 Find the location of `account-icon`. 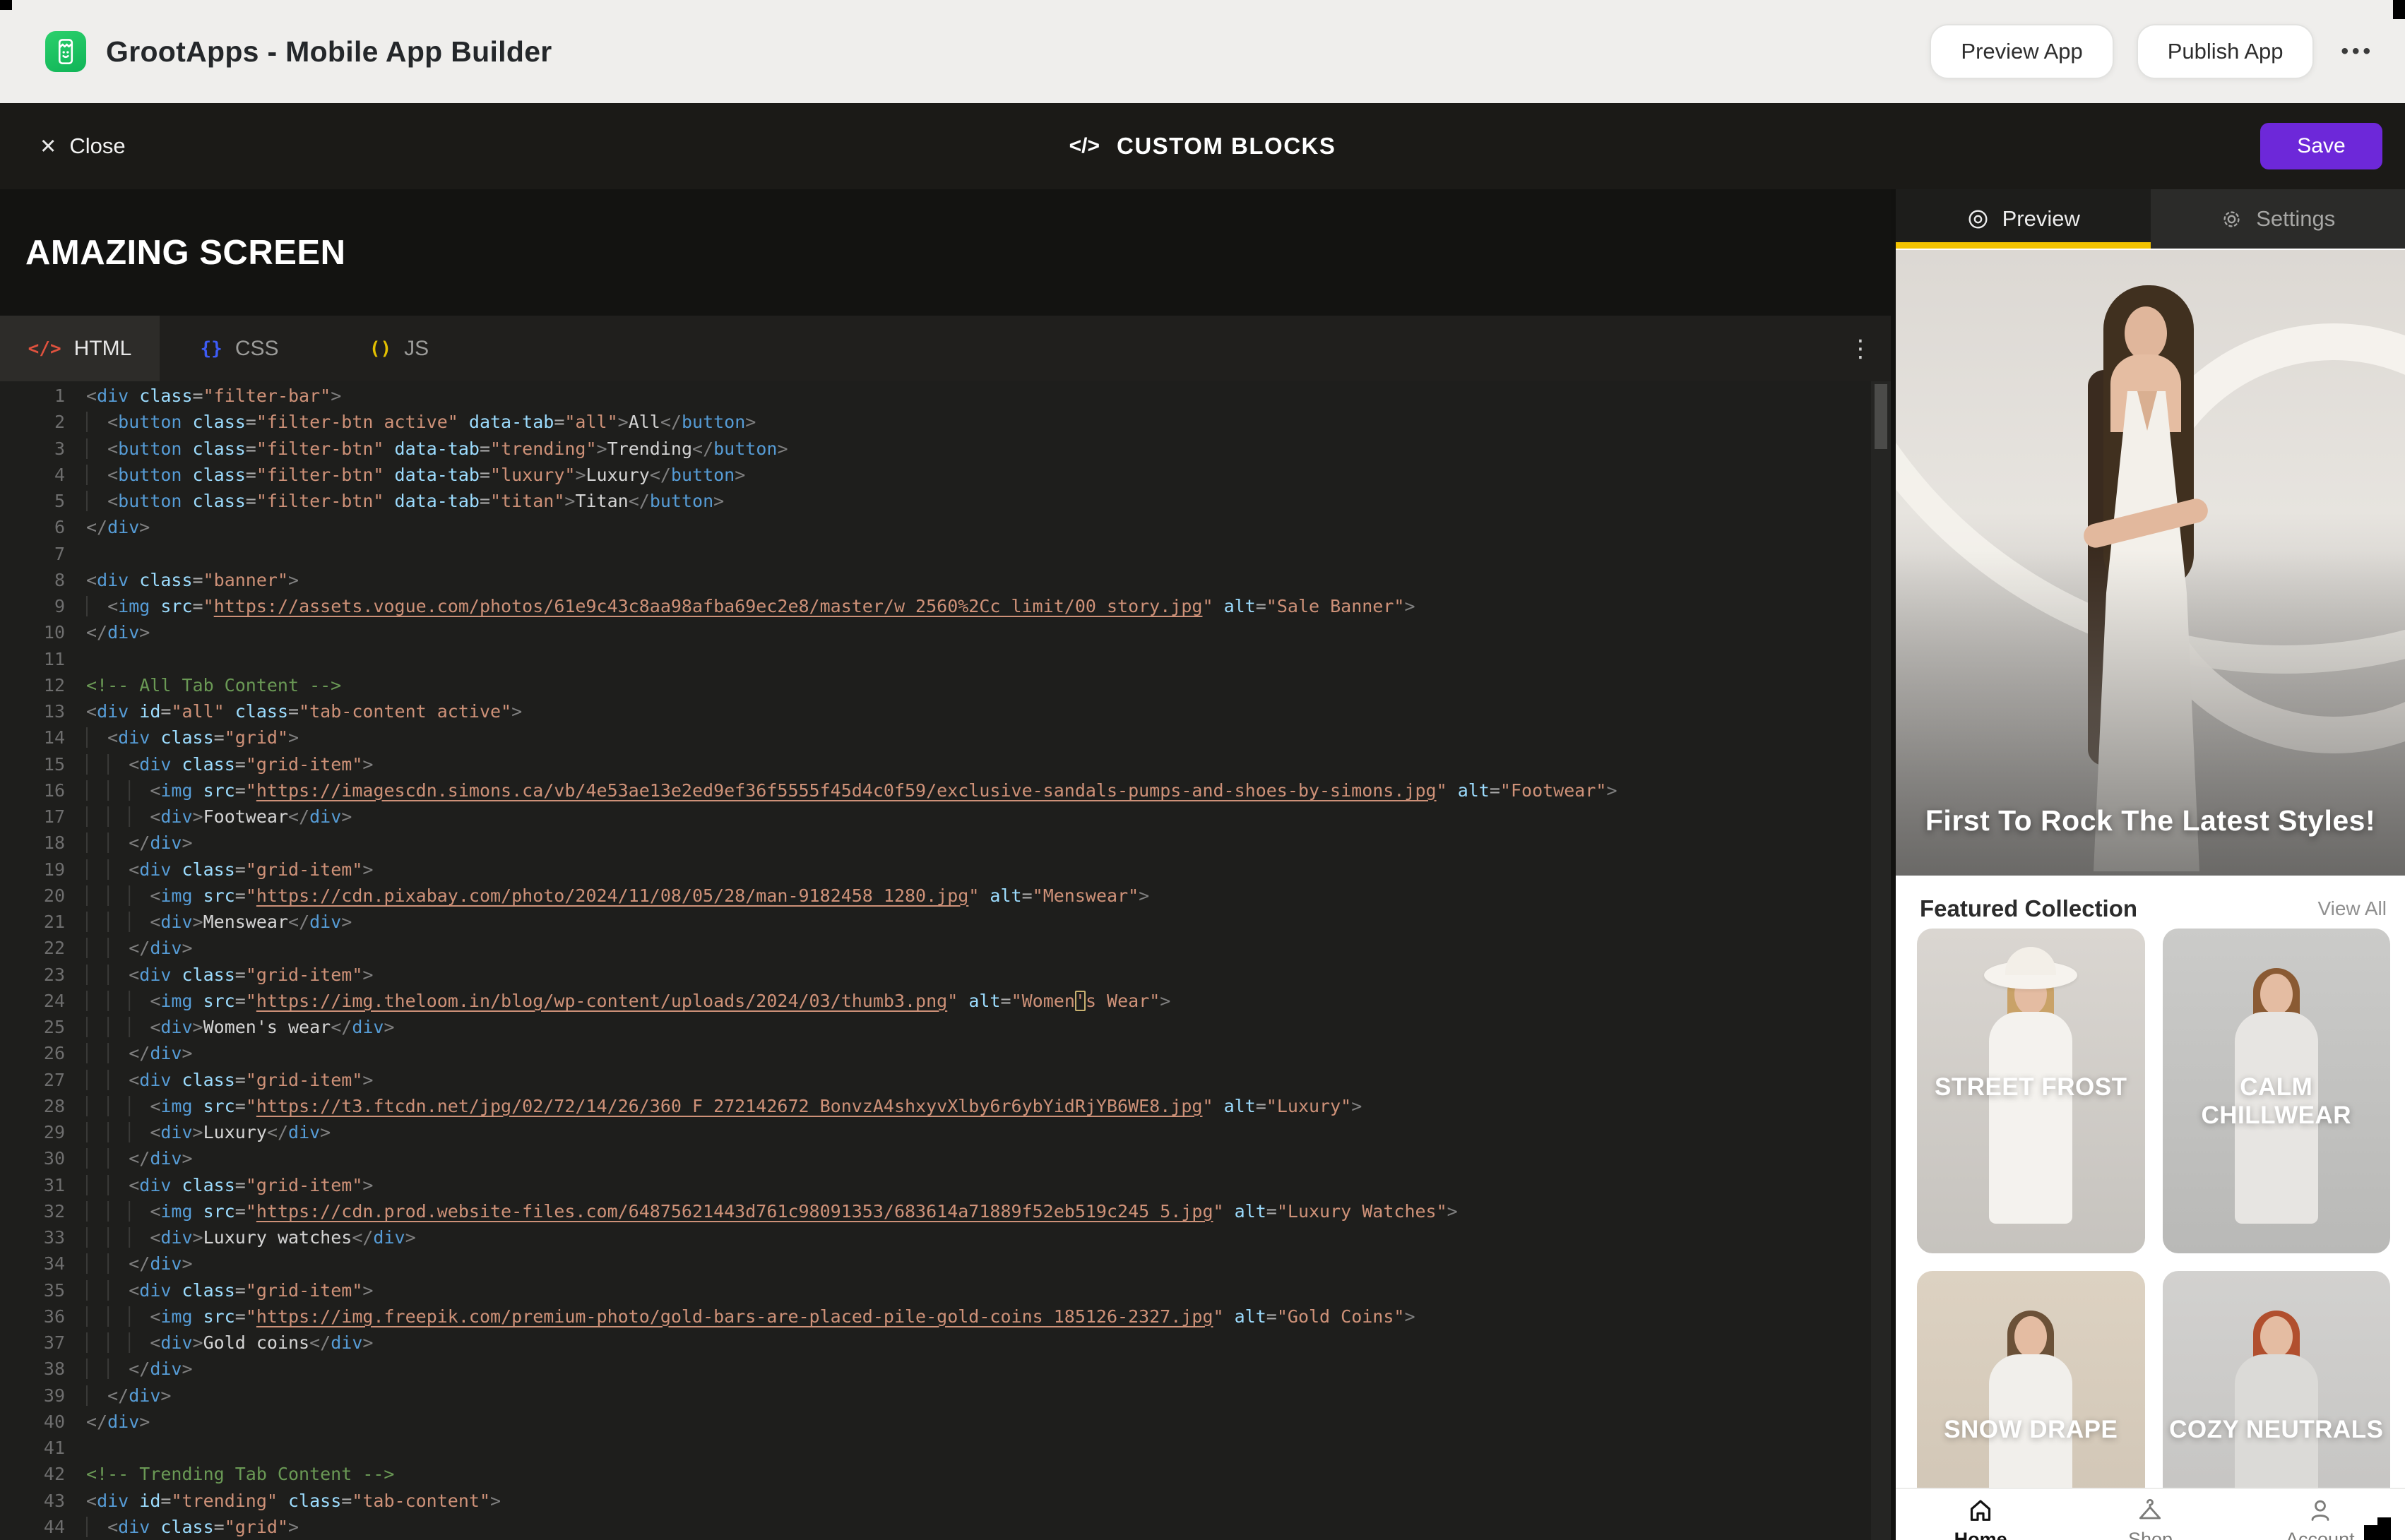

account-icon is located at coordinates (2320, 1510).